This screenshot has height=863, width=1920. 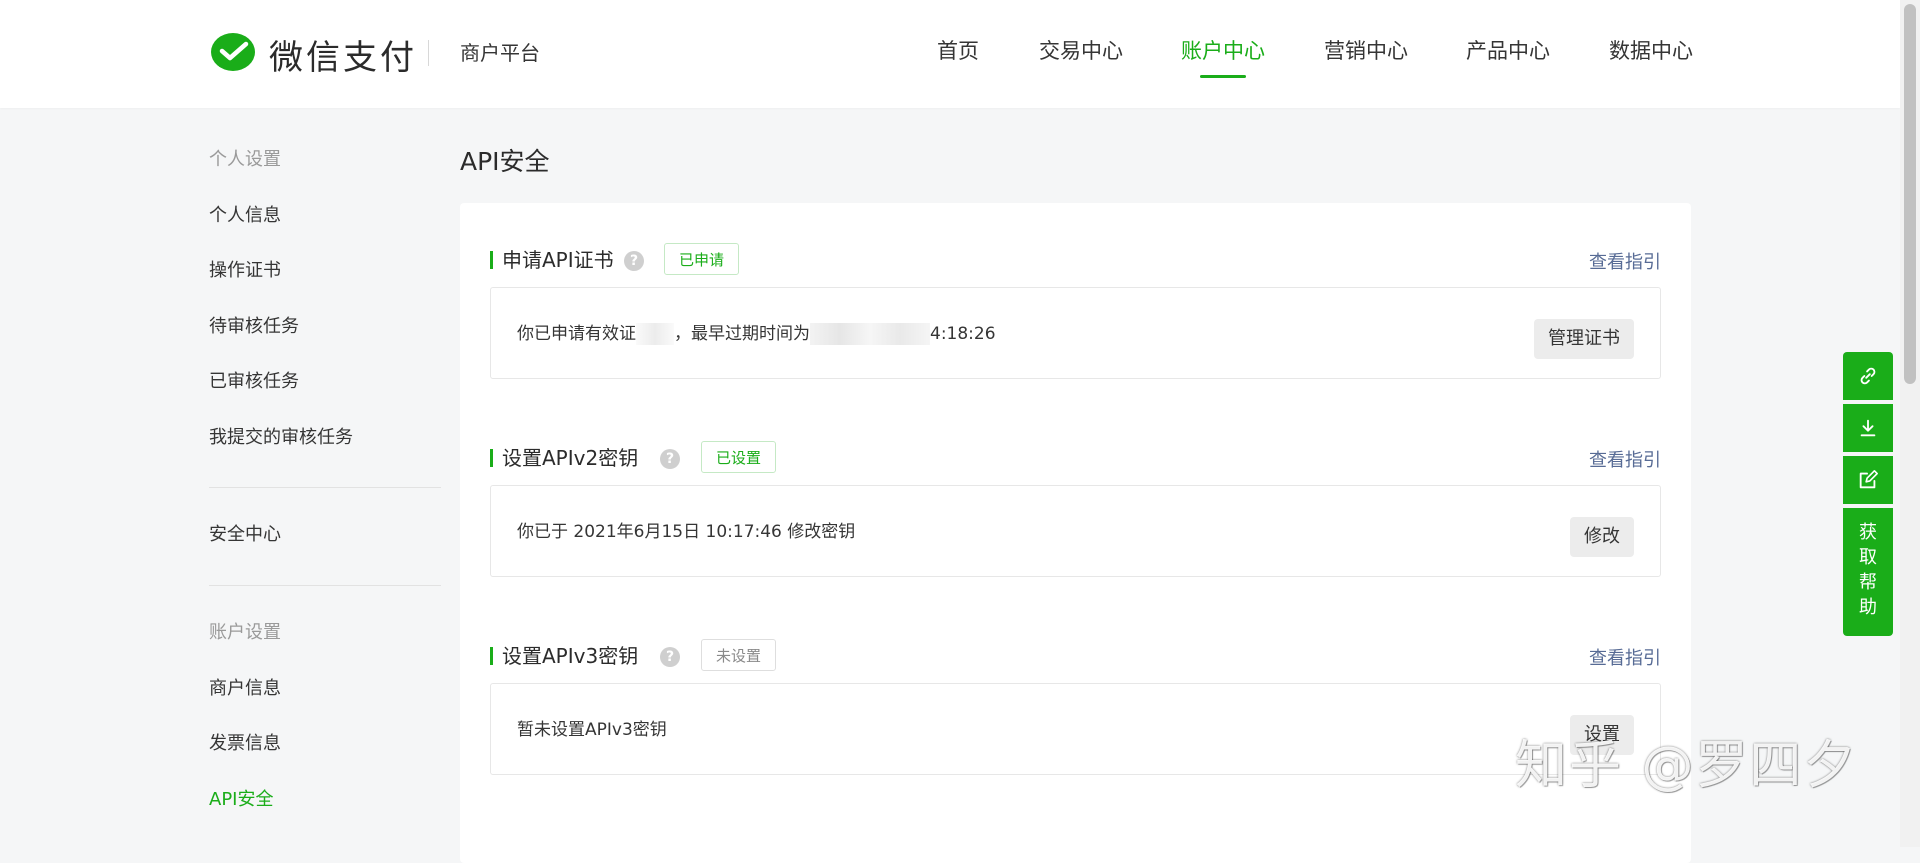 I want to click on section-title: 申请API证书, so click(x=558, y=260).